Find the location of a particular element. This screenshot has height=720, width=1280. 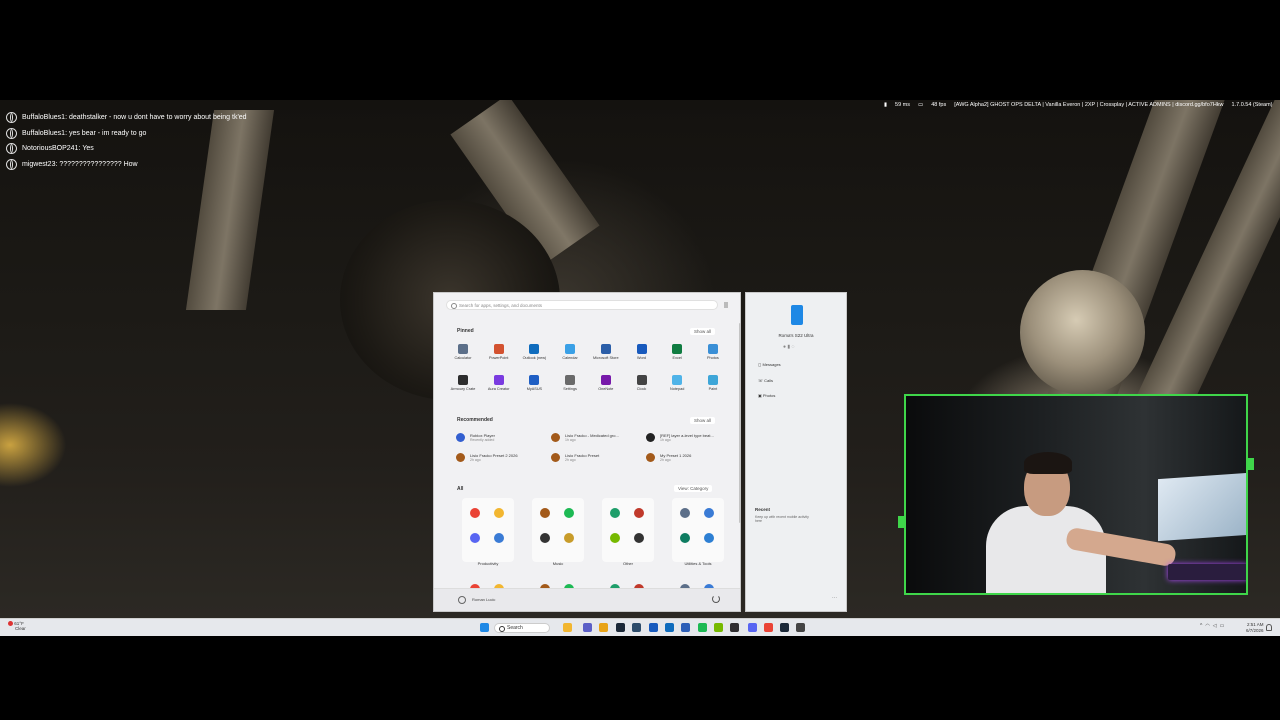

pinned-app-calendar: Calendar is located at coordinates (570, 352).